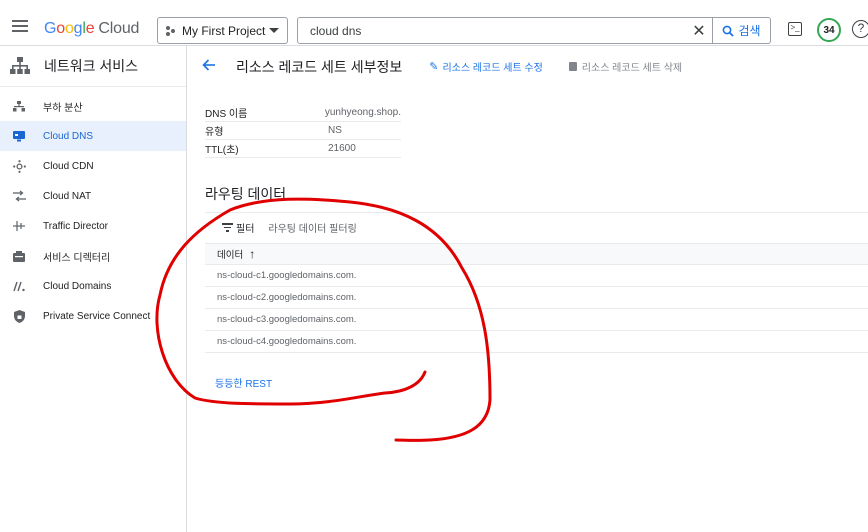  What do you see at coordinates (210, 67) in the screenshot?
I see `back-arrow-icon` at bounding box center [210, 67].